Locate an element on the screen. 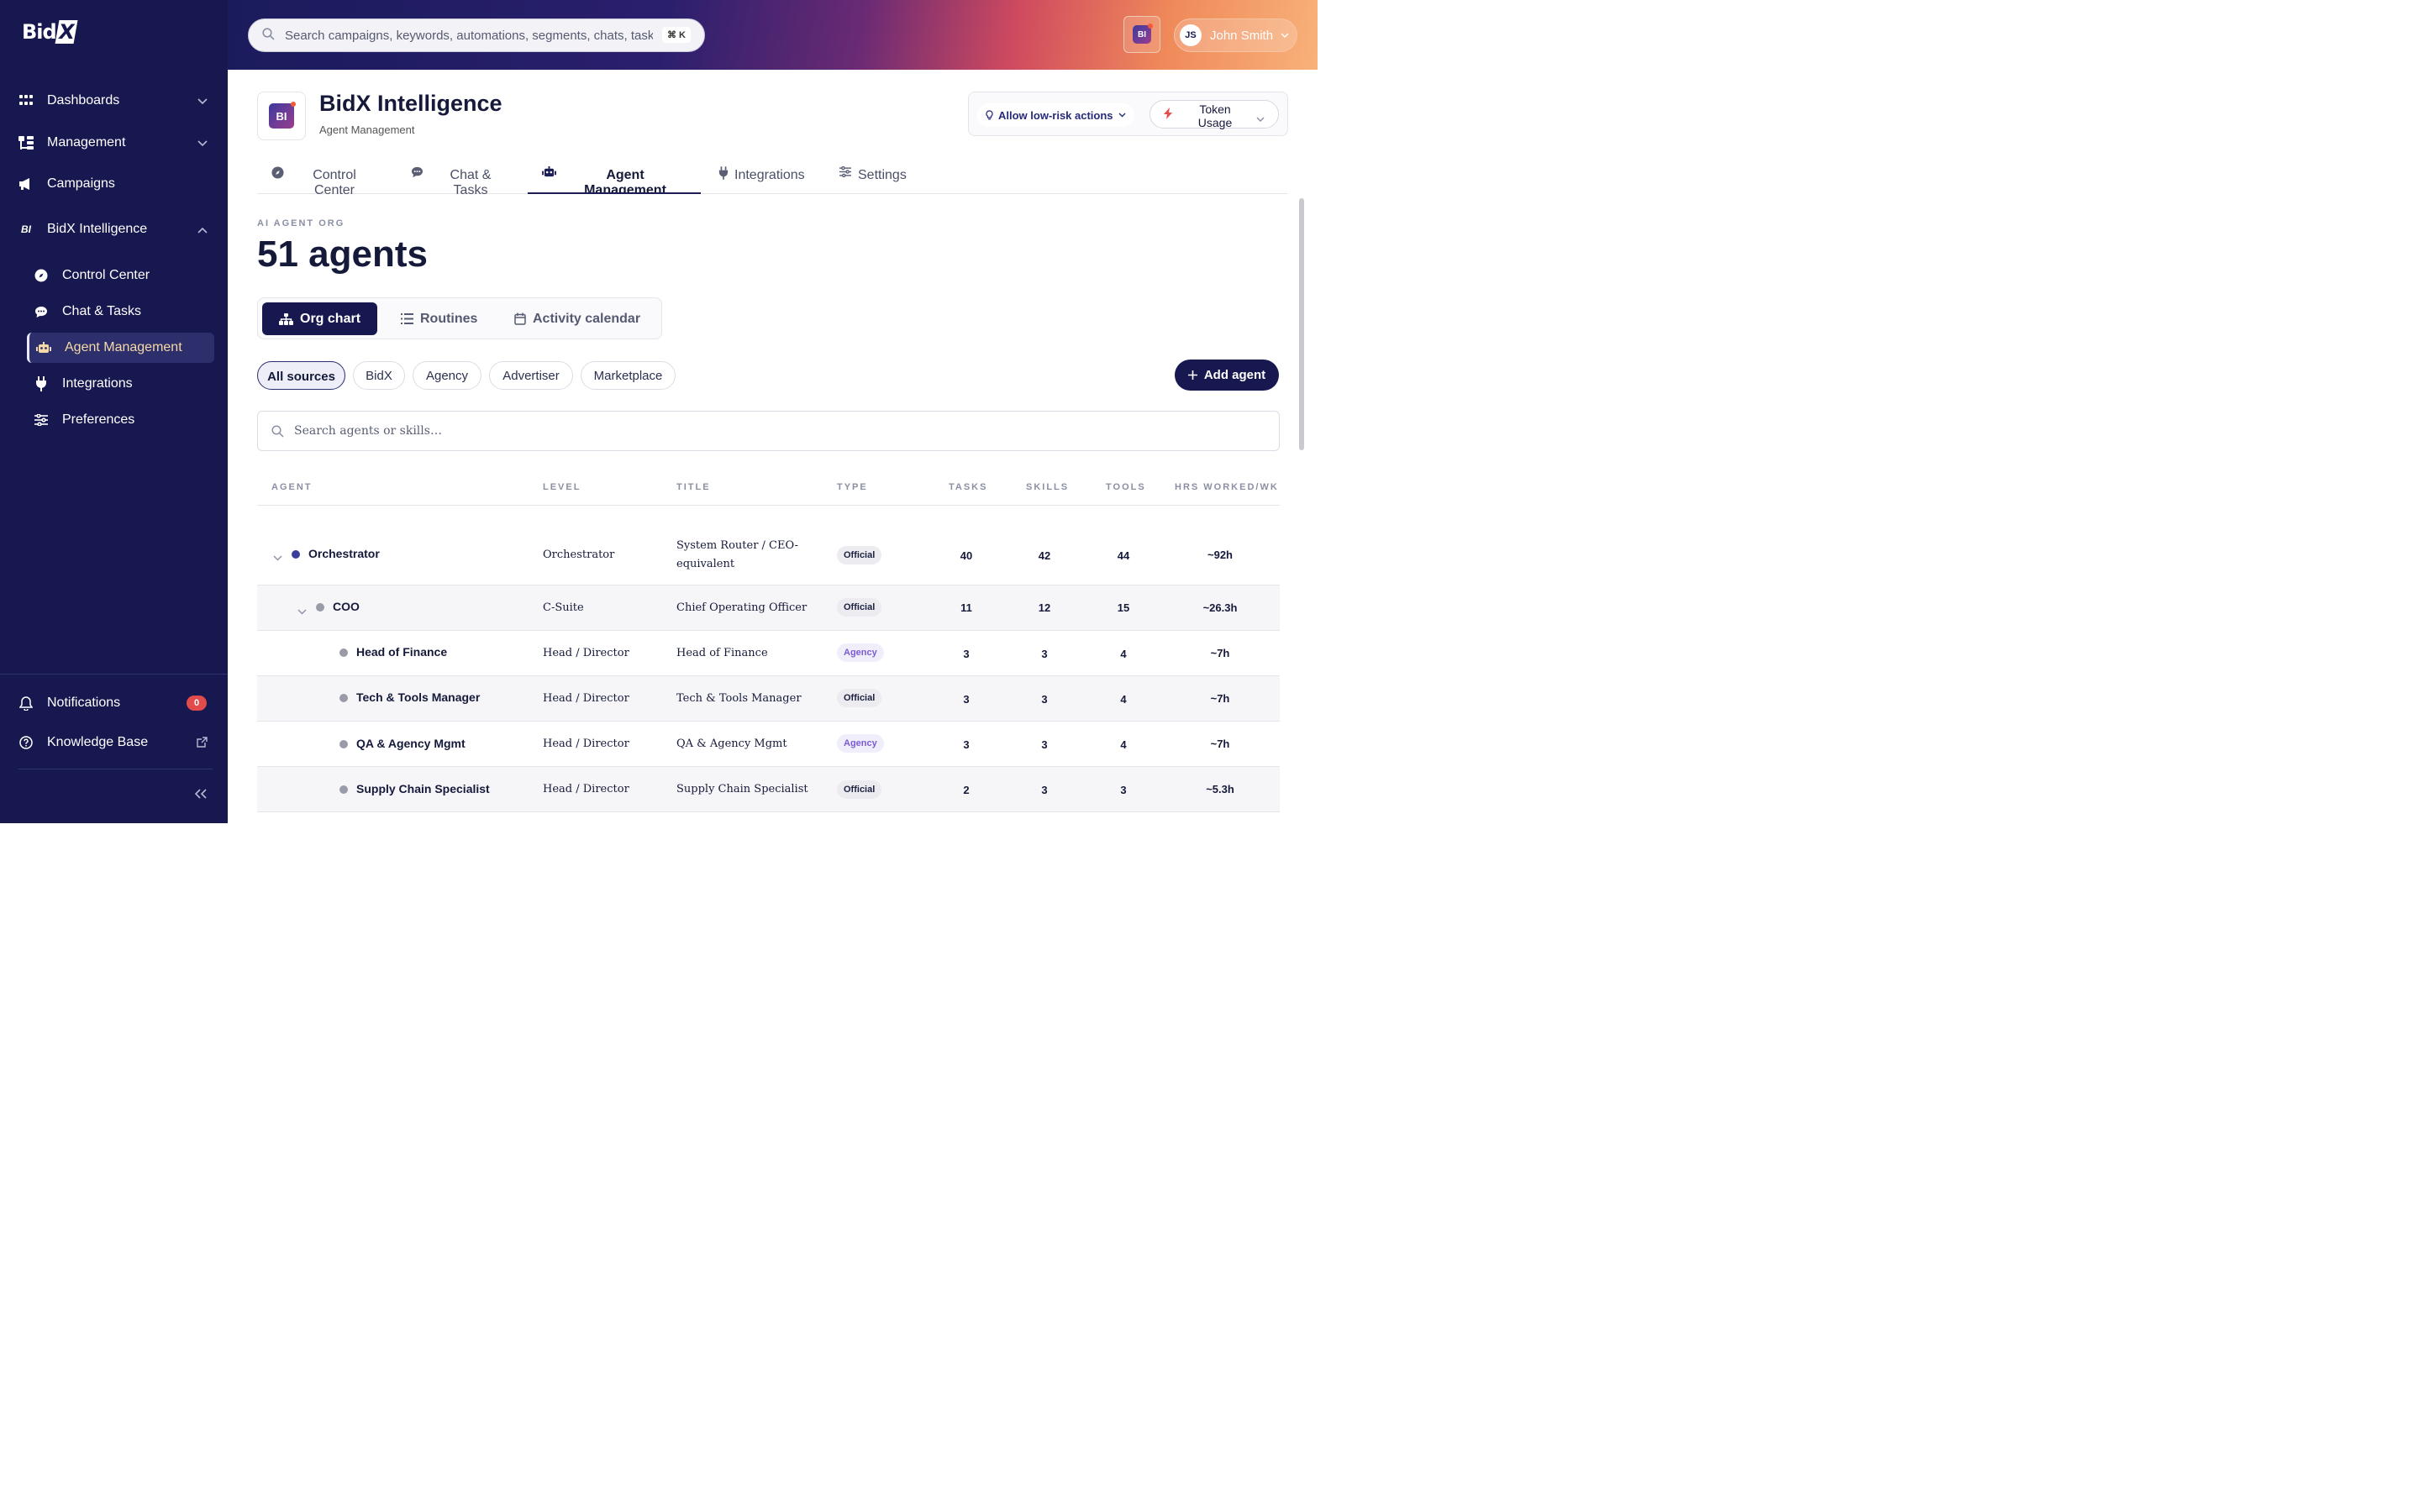  search-icon is located at coordinates (277, 431).